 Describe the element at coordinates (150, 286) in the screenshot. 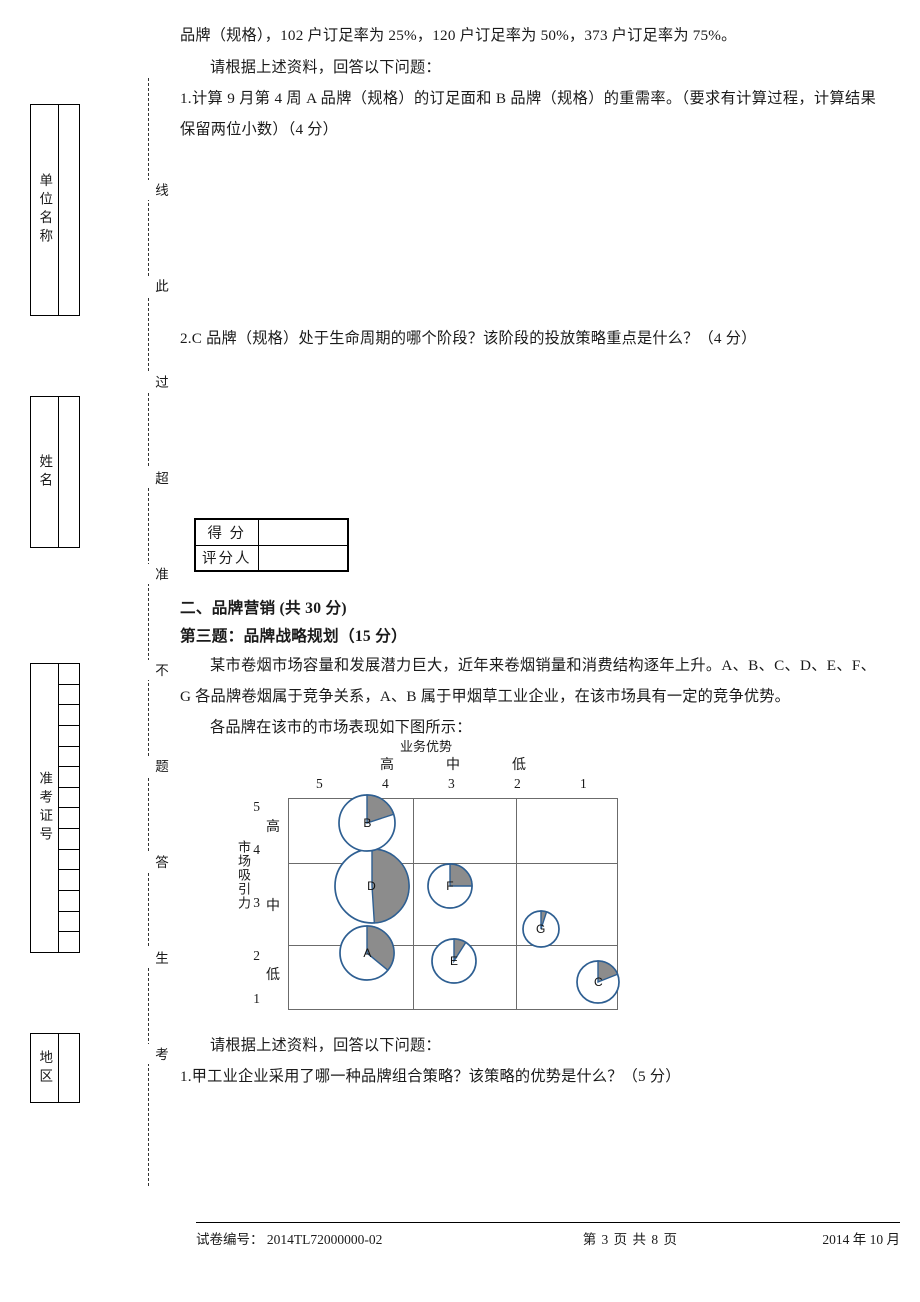

I see `seal-line-char: 此` at that location.